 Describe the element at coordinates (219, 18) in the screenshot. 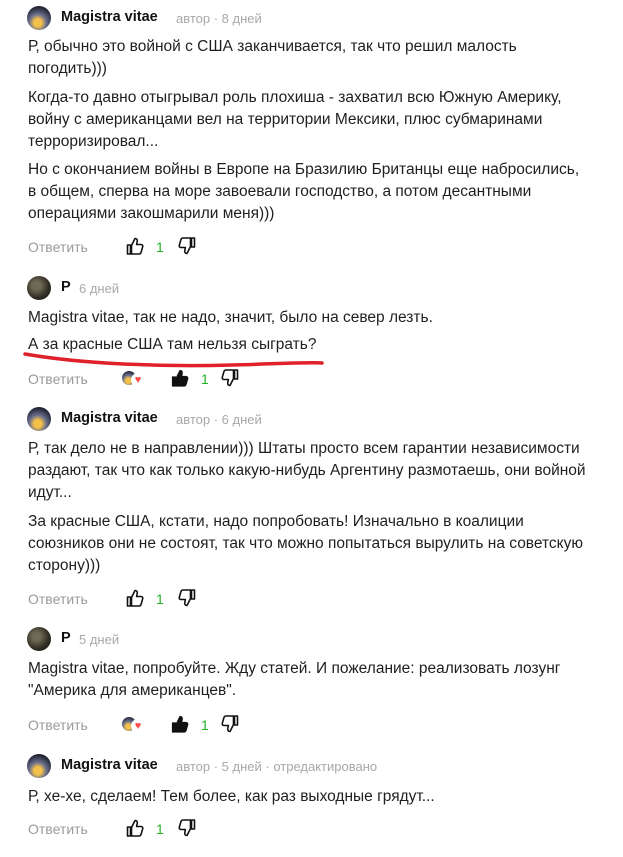

I see `comment-meta: автор · 8 дней` at that location.